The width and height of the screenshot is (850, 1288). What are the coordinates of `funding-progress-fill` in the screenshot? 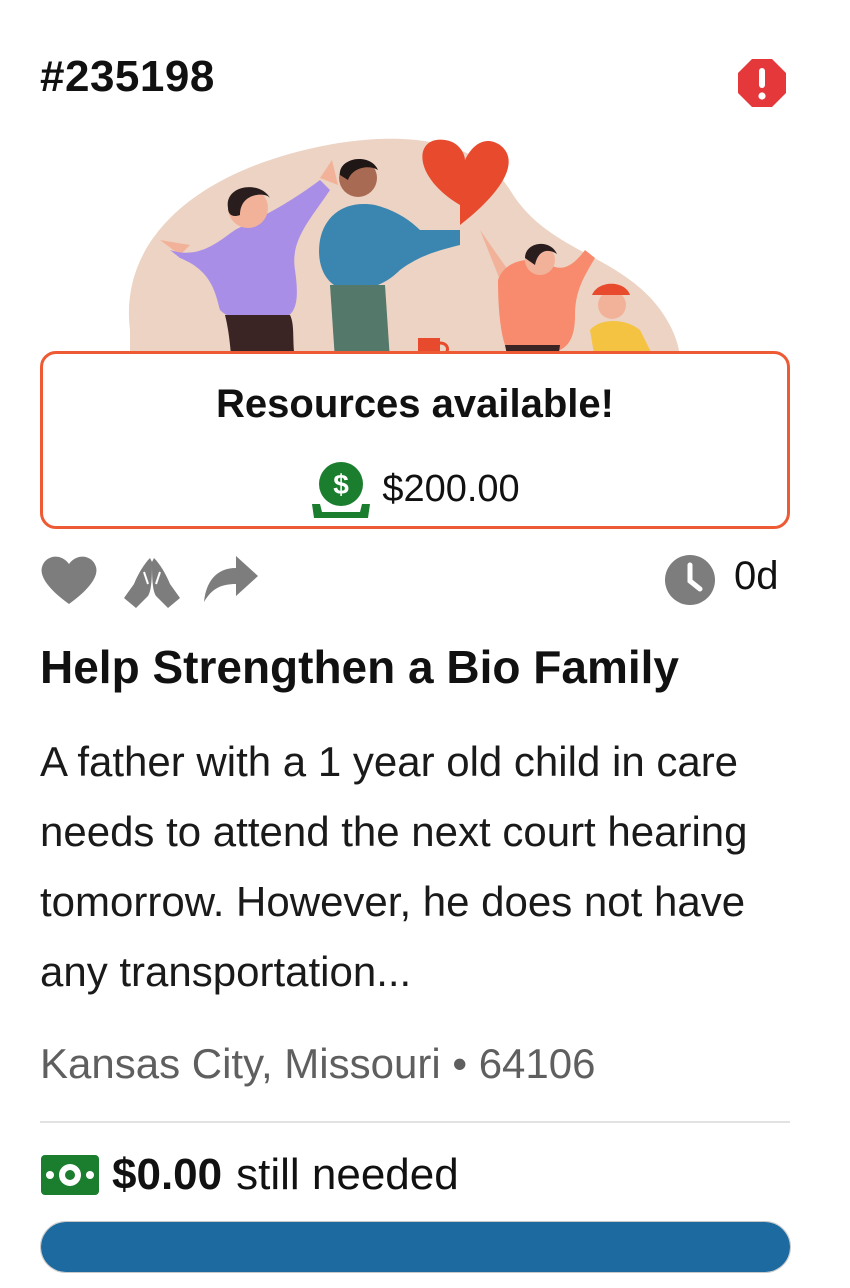 It's located at (415, 1247).